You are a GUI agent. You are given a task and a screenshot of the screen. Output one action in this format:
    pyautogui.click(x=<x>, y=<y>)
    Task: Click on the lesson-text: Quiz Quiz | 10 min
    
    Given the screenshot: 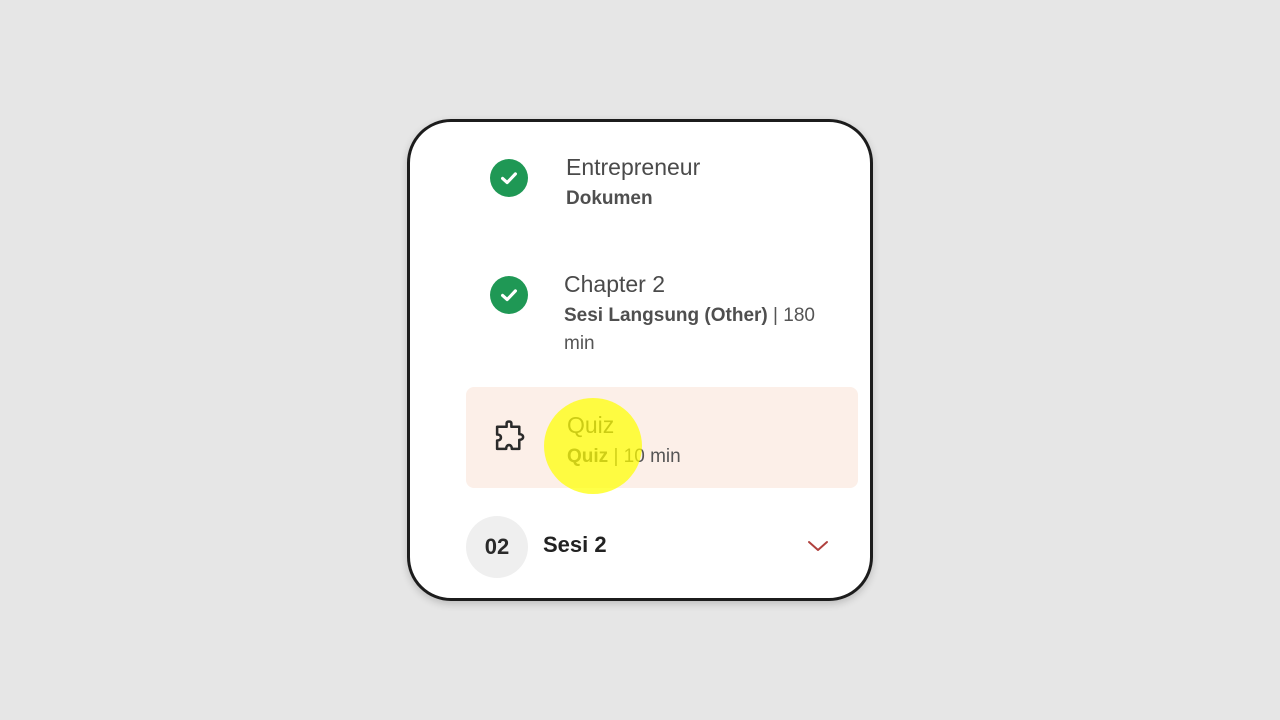 What is the action you would take?
    pyautogui.click(x=702, y=440)
    